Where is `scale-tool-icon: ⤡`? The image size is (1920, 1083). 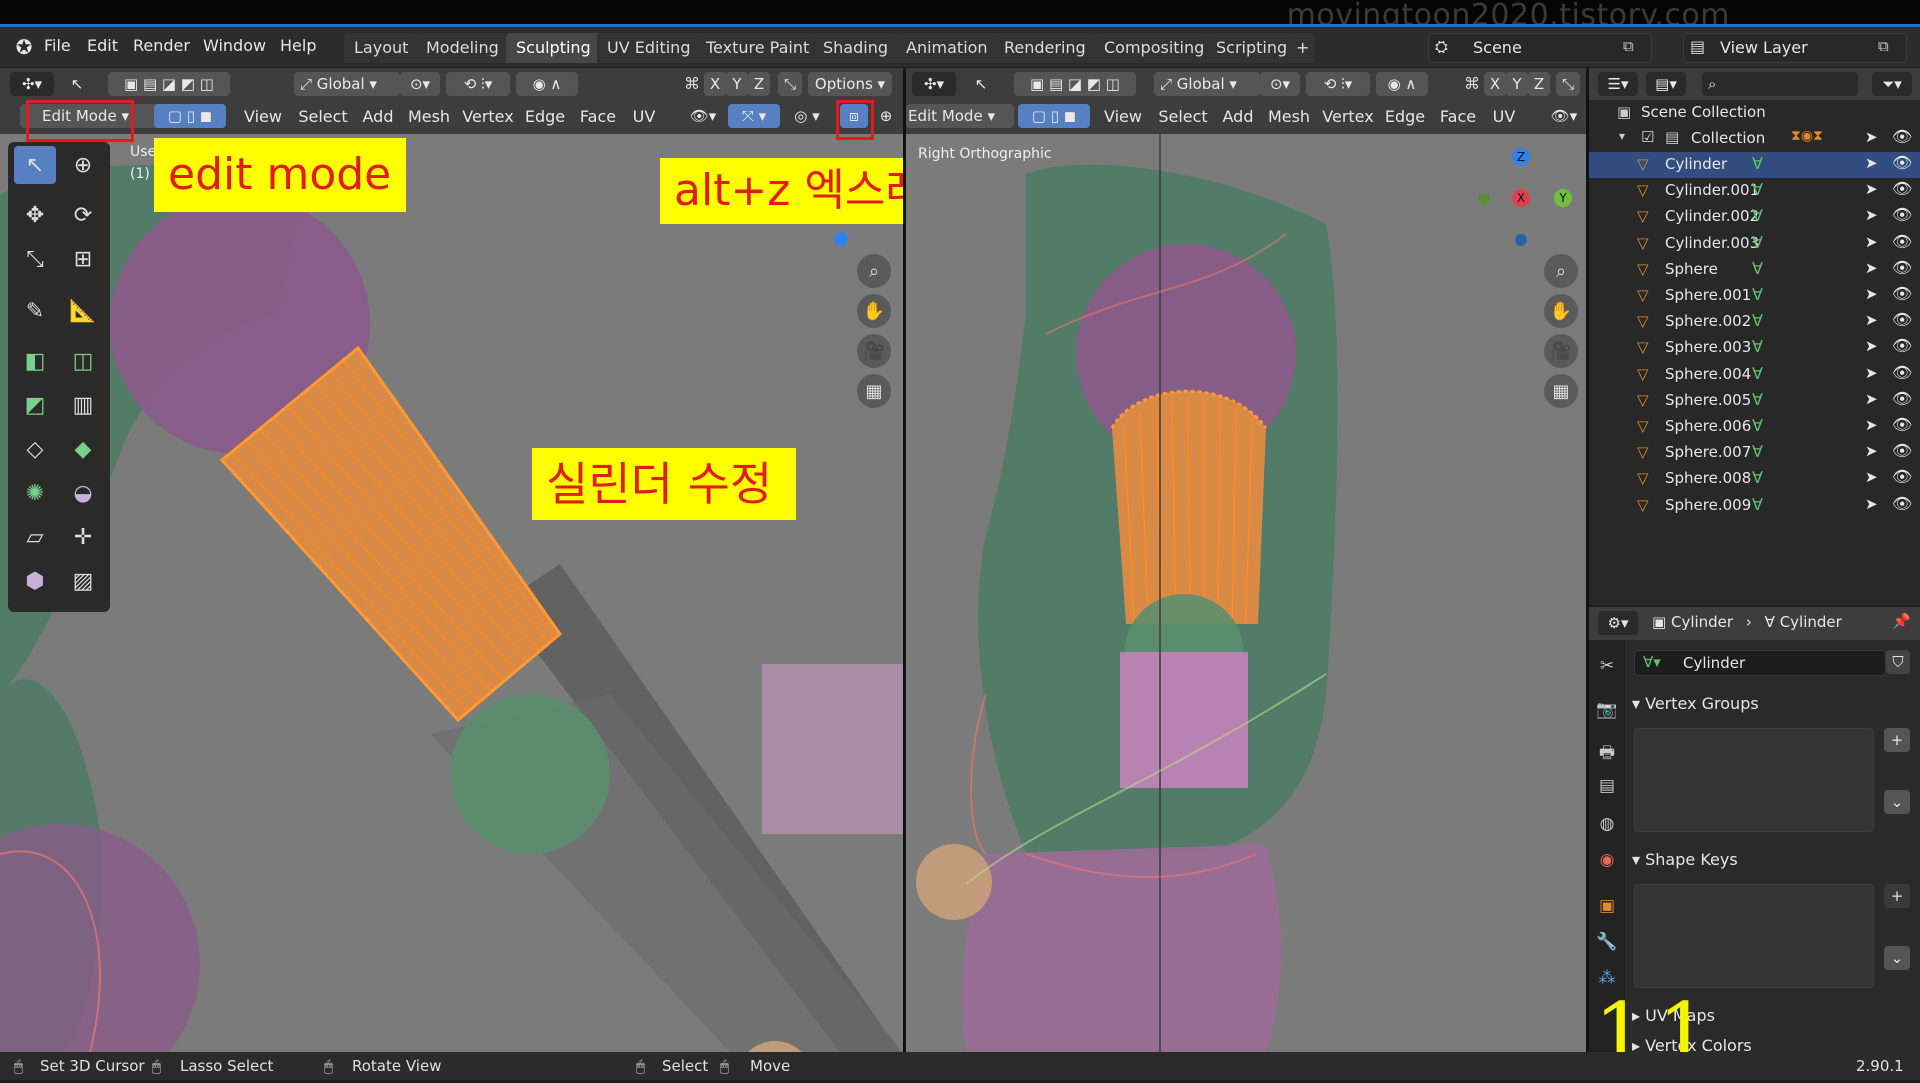 scale-tool-icon: ⤡ is located at coordinates (35, 259).